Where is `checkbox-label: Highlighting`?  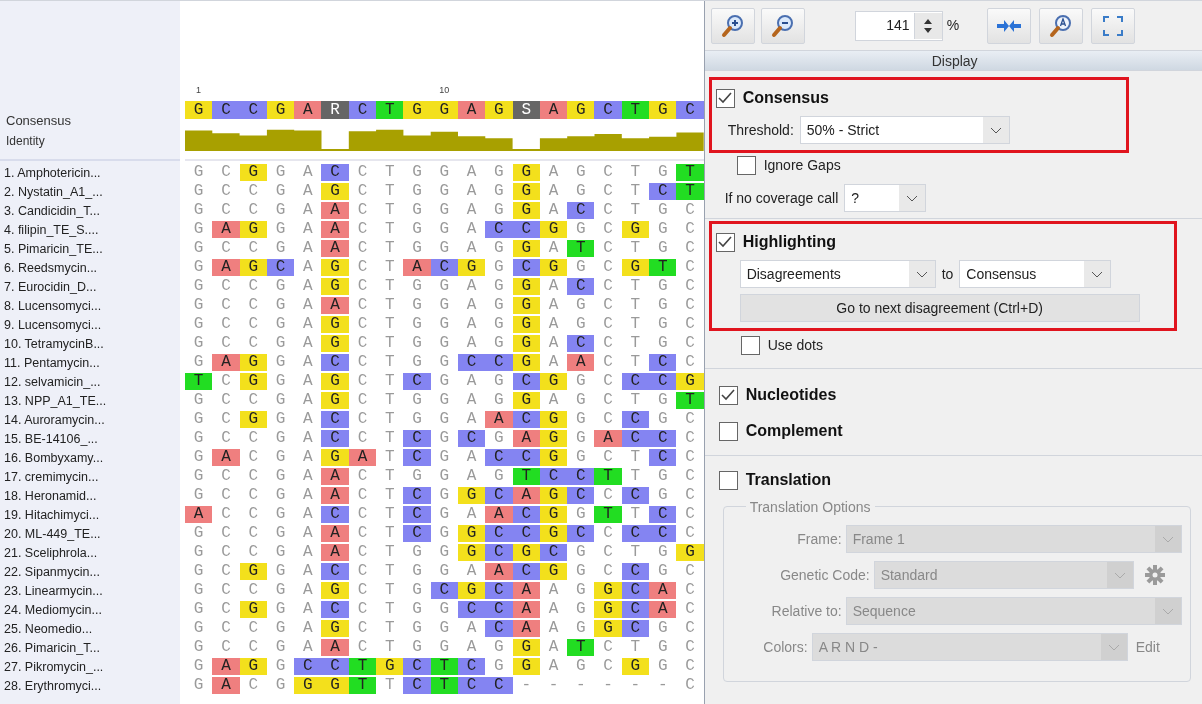 checkbox-label: Highlighting is located at coordinates (789, 242).